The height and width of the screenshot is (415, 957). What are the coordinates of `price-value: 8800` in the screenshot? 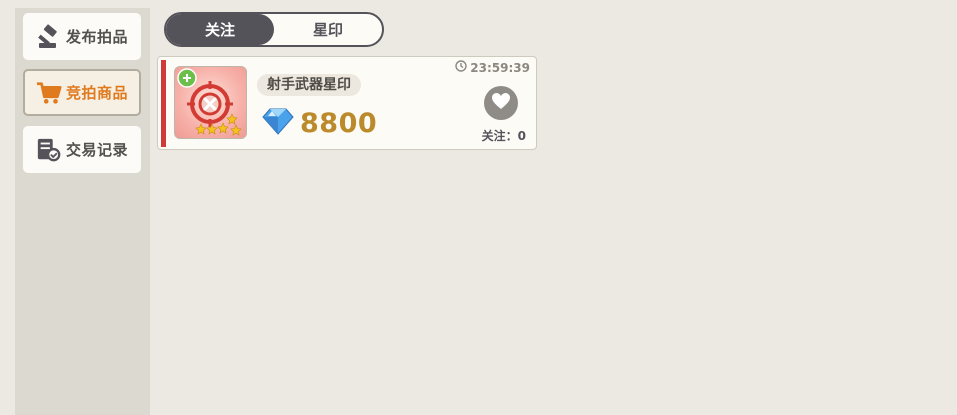 It's located at (339, 123).